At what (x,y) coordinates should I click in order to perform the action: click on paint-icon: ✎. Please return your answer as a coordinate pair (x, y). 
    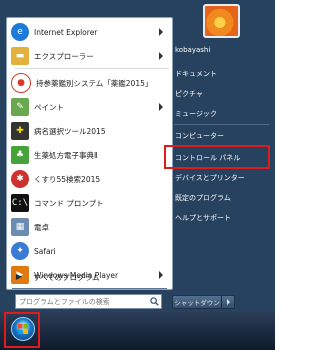
    Looking at the image, I should click on (20, 107).